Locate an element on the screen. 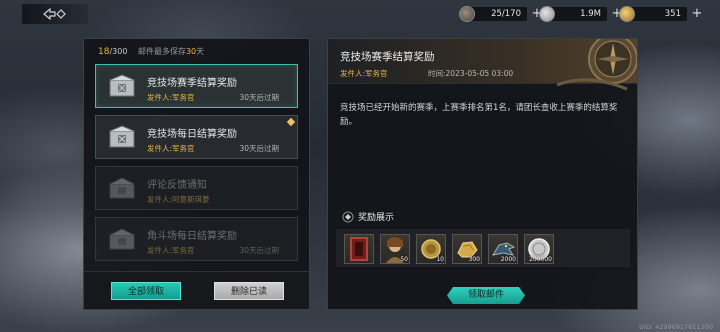 The image size is (720, 332). back-button is located at coordinates (55, 14).